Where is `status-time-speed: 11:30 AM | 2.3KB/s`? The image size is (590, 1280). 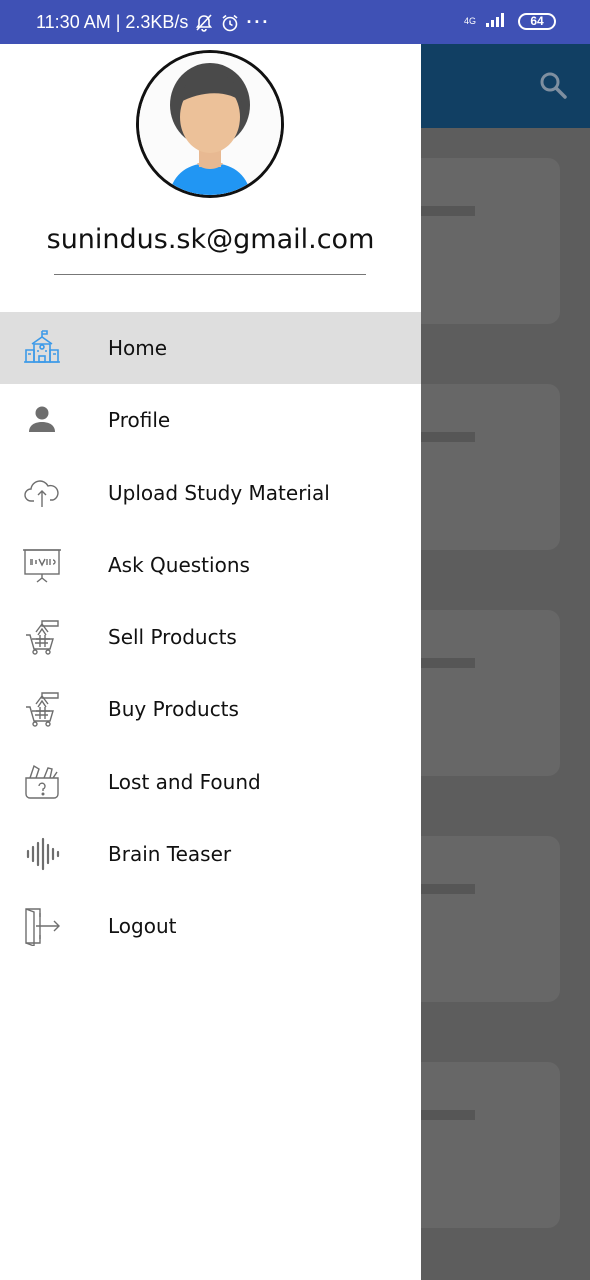
status-time-speed: 11:30 AM | 2.3KB/s is located at coordinates (112, 22).